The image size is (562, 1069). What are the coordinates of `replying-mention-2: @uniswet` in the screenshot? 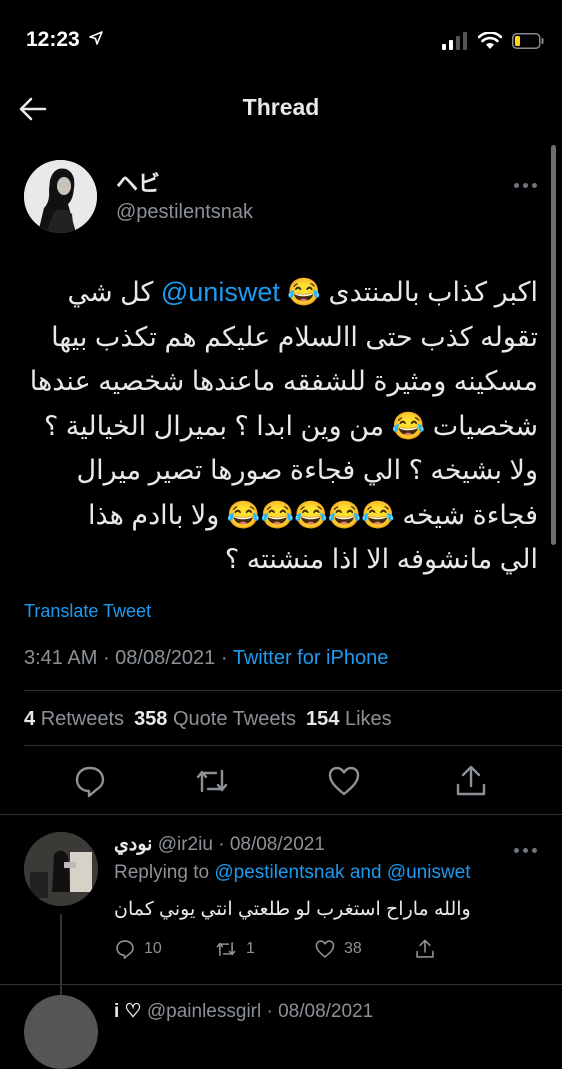 It's located at (429, 872).